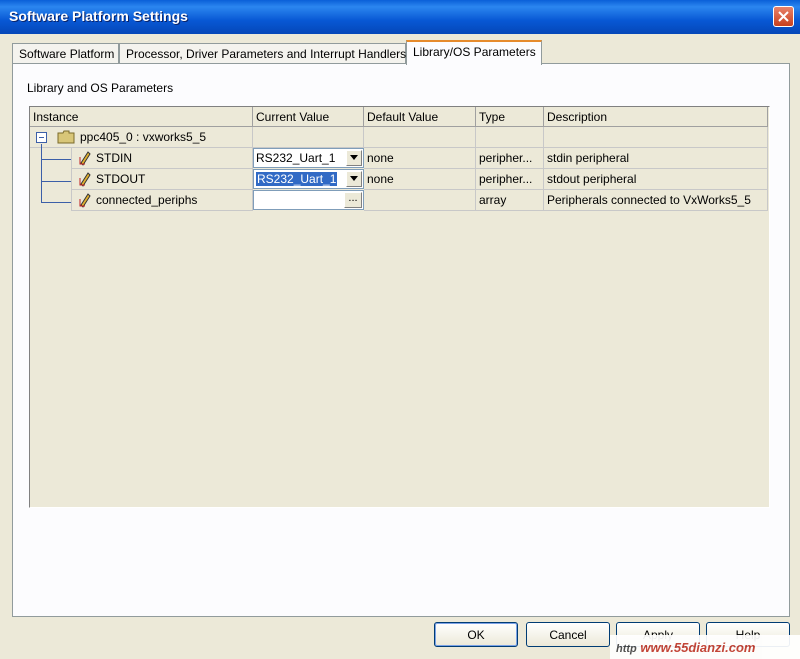  What do you see at coordinates (162, 158) in the screenshot?
I see `param-row-stdin: STDIN` at bounding box center [162, 158].